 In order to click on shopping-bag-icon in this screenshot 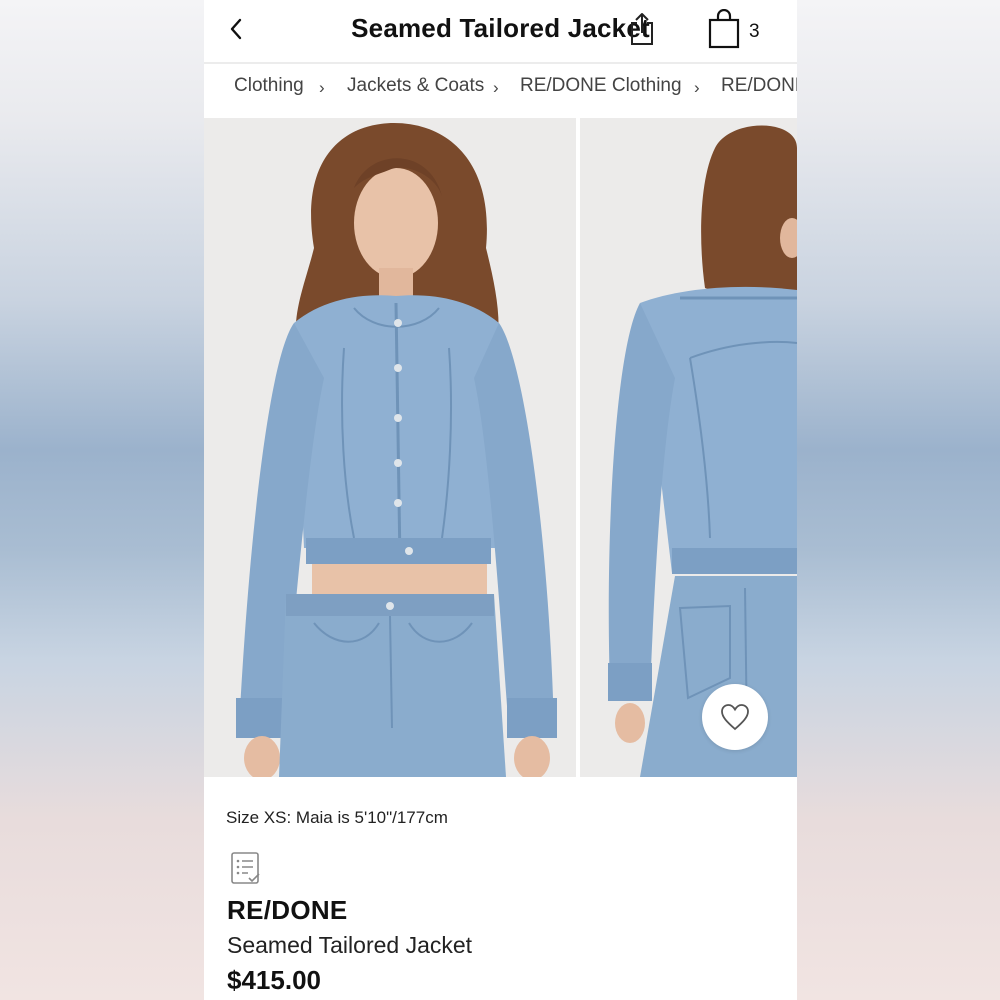, I will do `click(724, 28)`.